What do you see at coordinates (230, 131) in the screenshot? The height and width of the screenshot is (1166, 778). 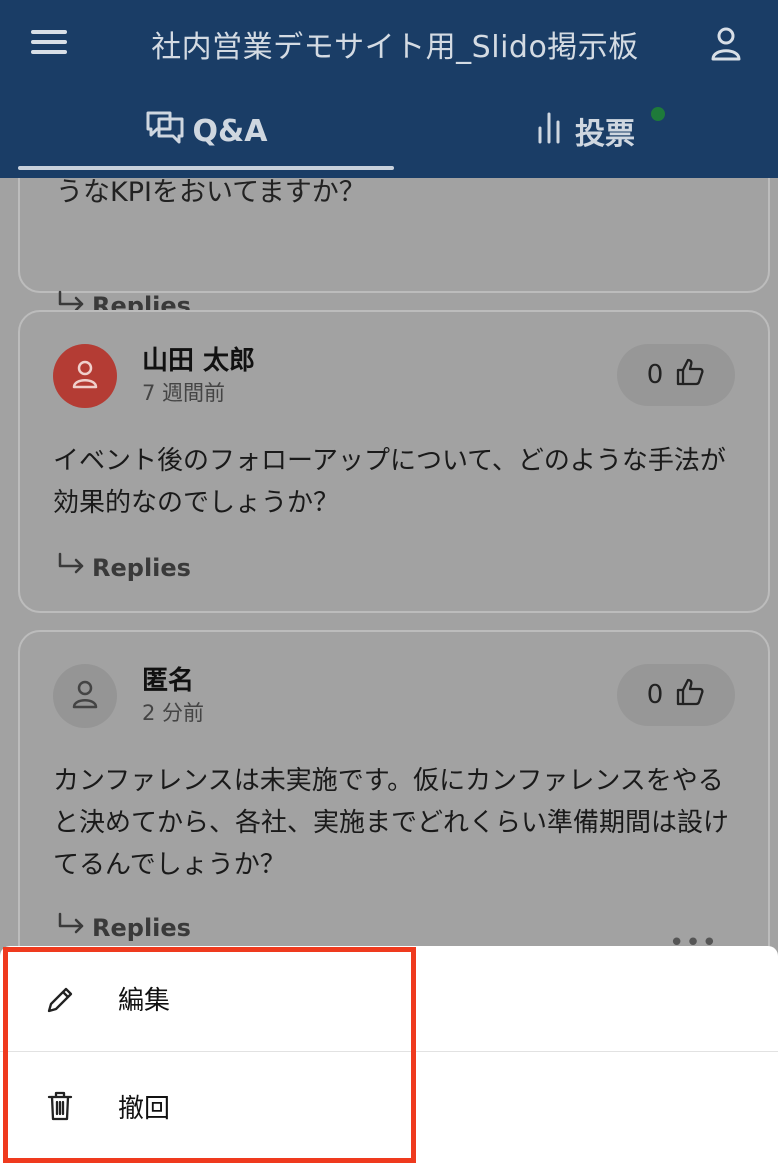 I see `tab-qa-label: Q&A` at bounding box center [230, 131].